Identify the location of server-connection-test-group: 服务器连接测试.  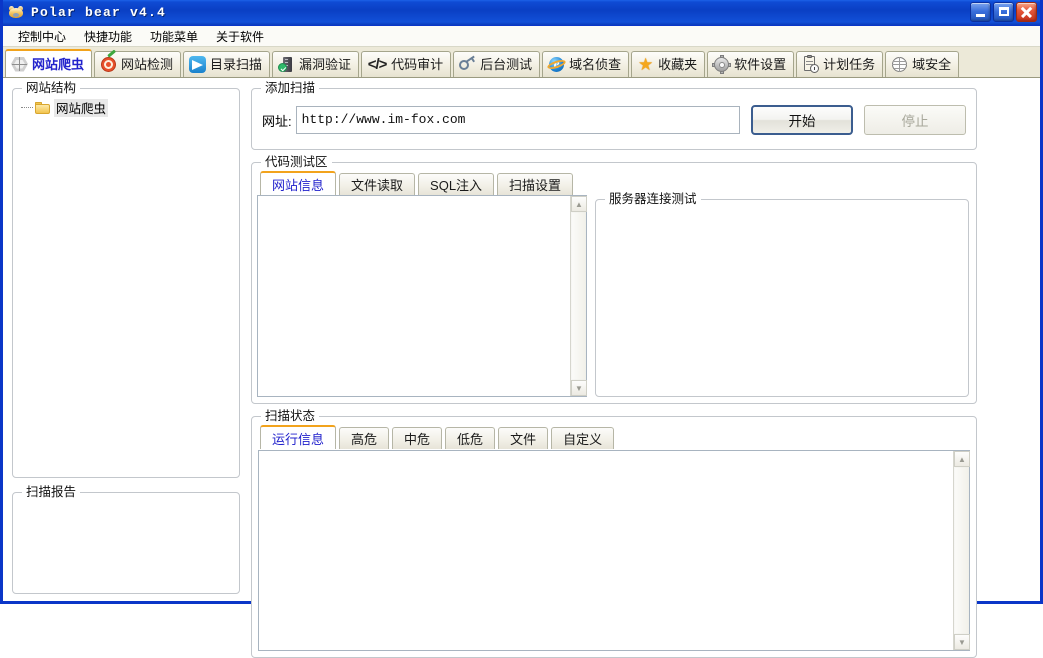
(782, 294).